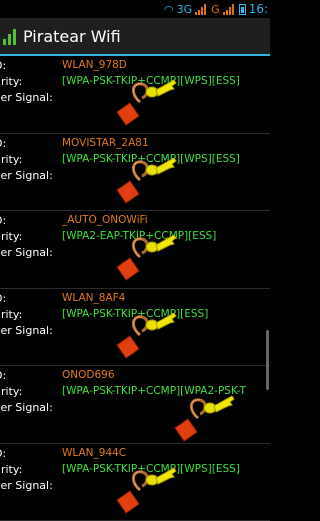 This screenshot has height=521, width=320. What do you see at coordinates (105, 220) in the screenshot?
I see `ssid-value: _AUTO_ONOWiFi` at bounding box center [105, 220].